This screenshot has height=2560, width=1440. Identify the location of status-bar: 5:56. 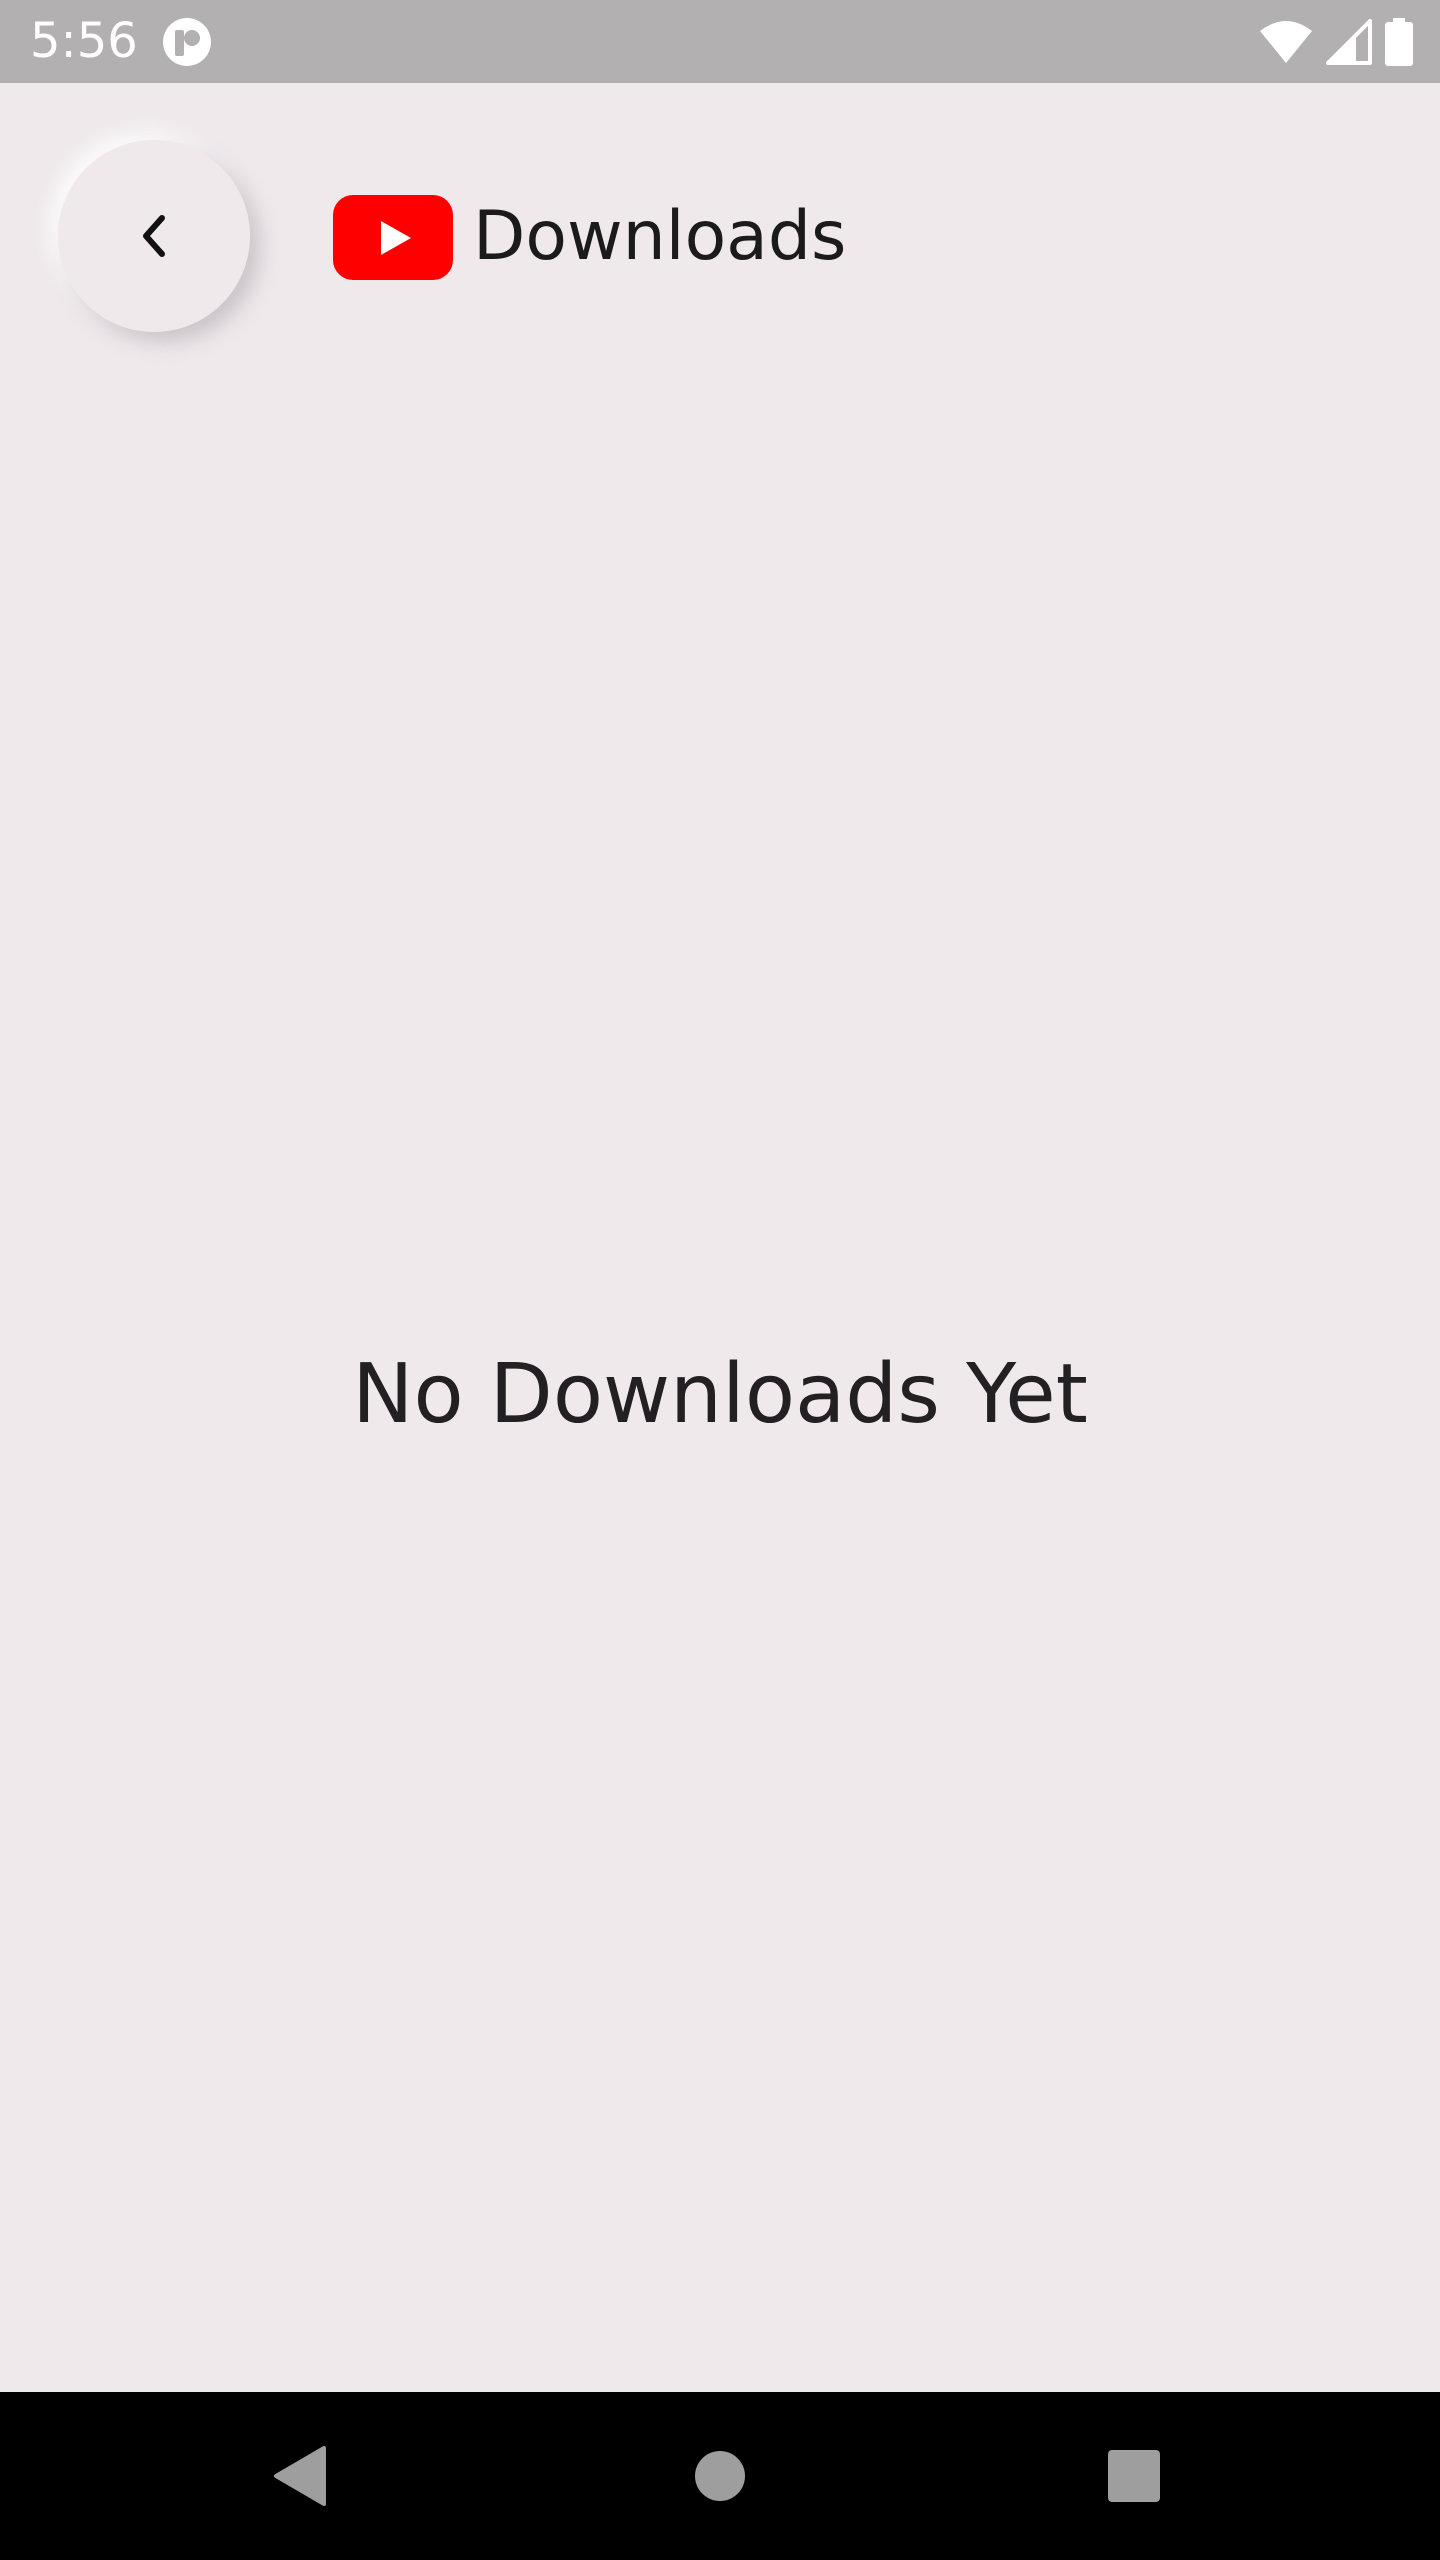
(720, 41).